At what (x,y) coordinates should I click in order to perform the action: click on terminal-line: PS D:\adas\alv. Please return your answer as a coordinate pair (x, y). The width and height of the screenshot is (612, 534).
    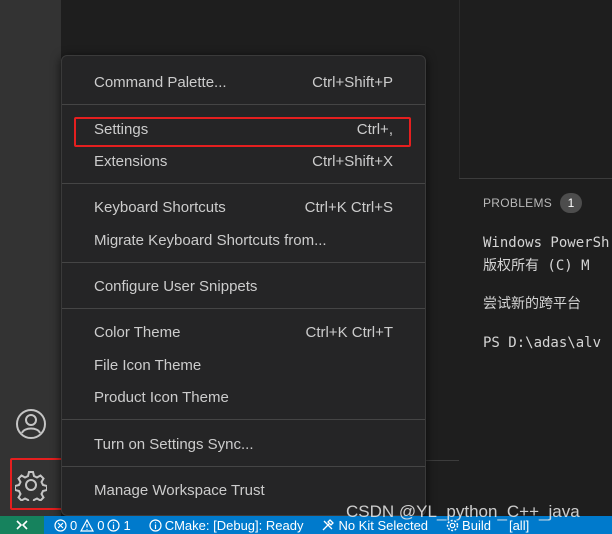
    Looking at the image, I should click on (542, 343).